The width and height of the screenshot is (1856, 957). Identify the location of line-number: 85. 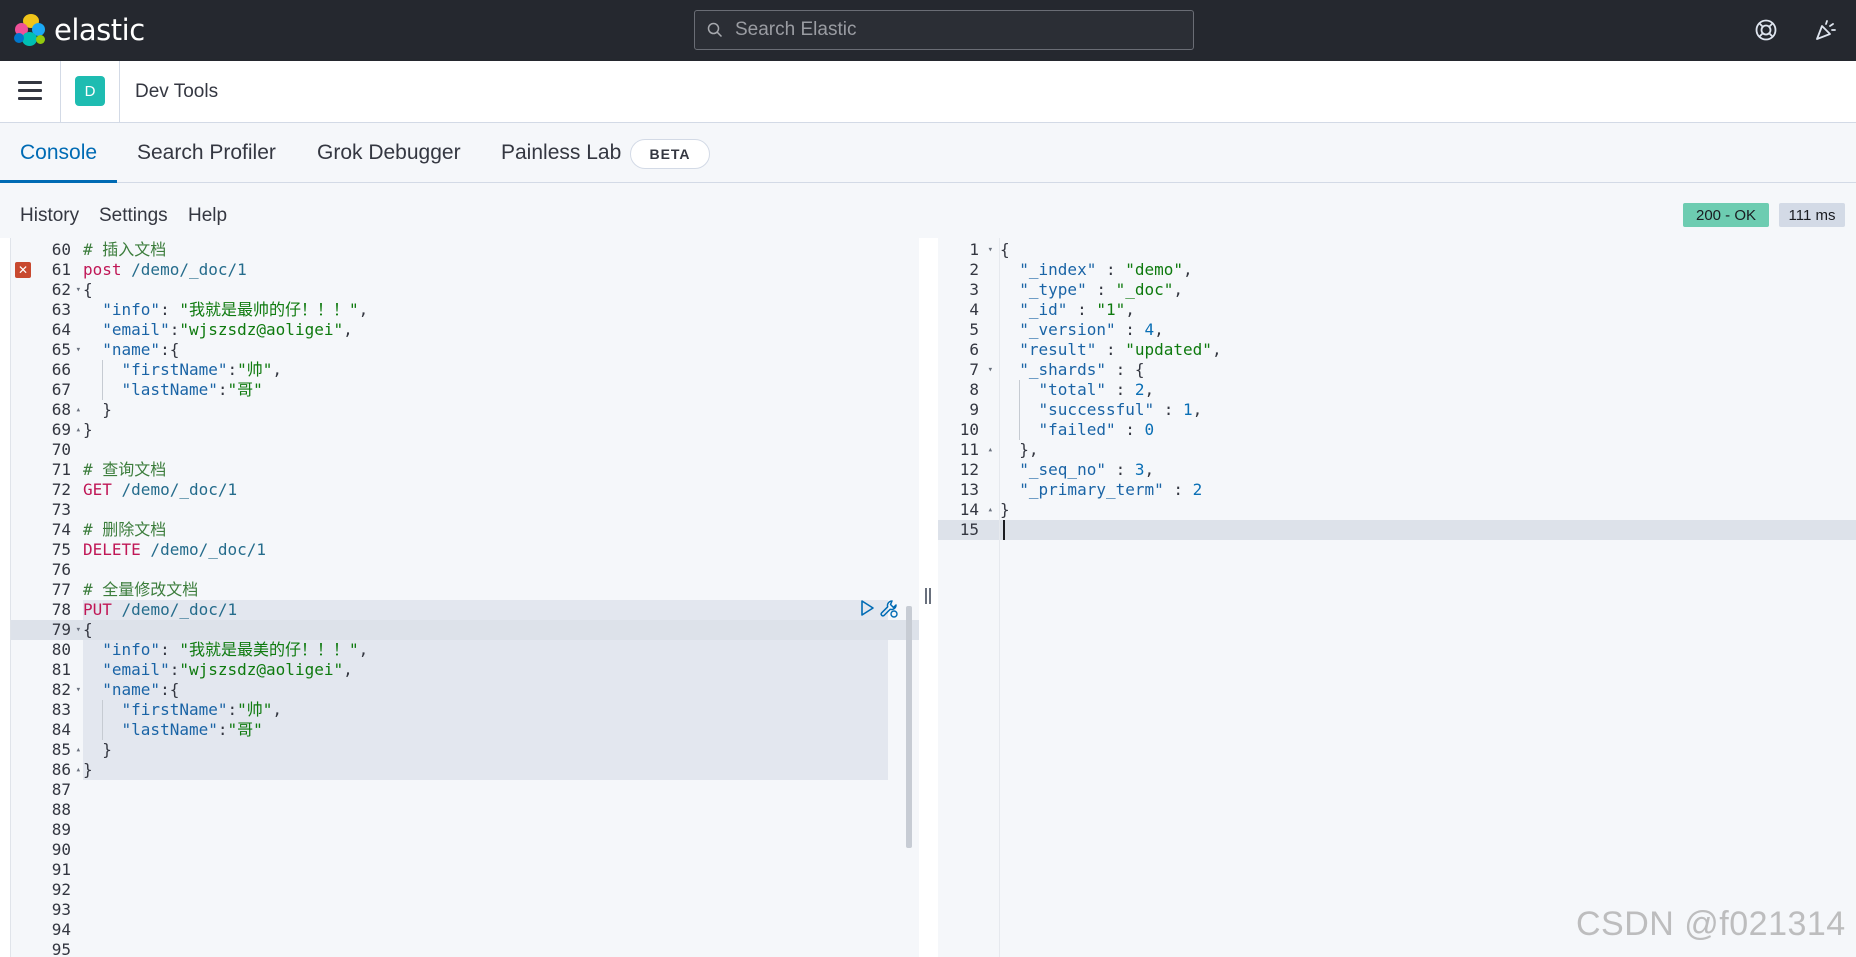
(61, 749).